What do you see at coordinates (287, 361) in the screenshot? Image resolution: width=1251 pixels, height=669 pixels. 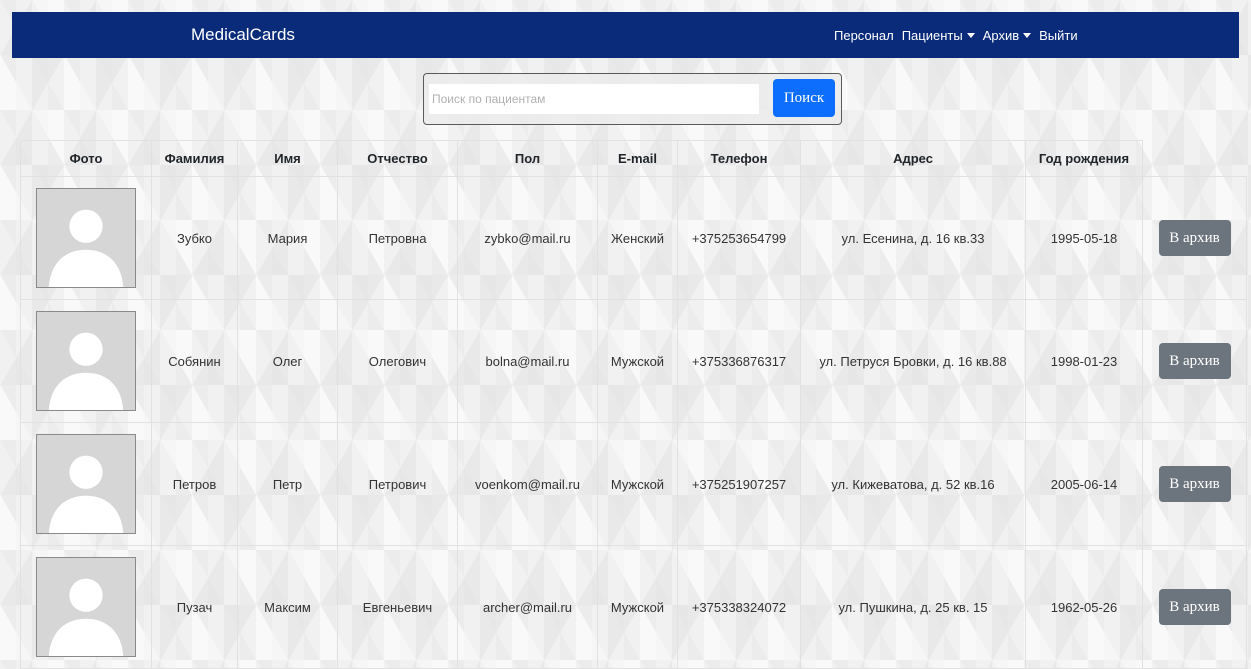 I see `name-cell: Олег` at bounding box center [287, 361].